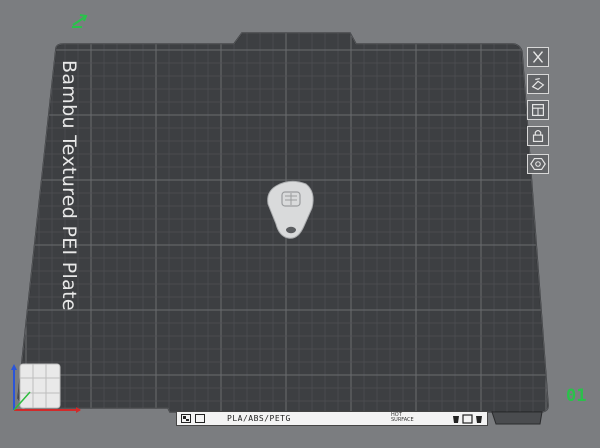  Describe the element at coordinates (259, 418) in the screenshot. I see `materials-label: PLA/ABS/PETG` at that location.